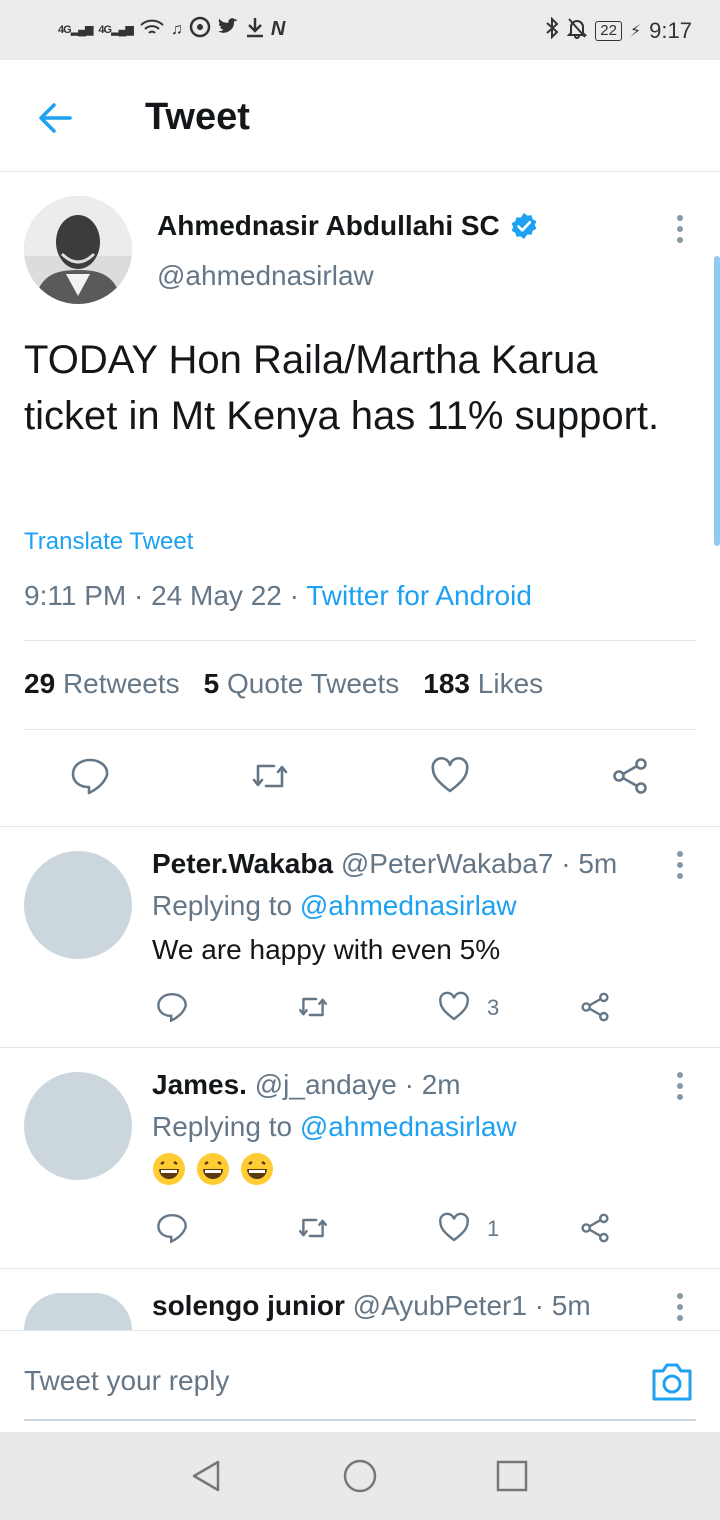  Describe the element at coordinates (326, 949) in the screenshot. I see `reply-text: We are happy with even 5%` at that location.